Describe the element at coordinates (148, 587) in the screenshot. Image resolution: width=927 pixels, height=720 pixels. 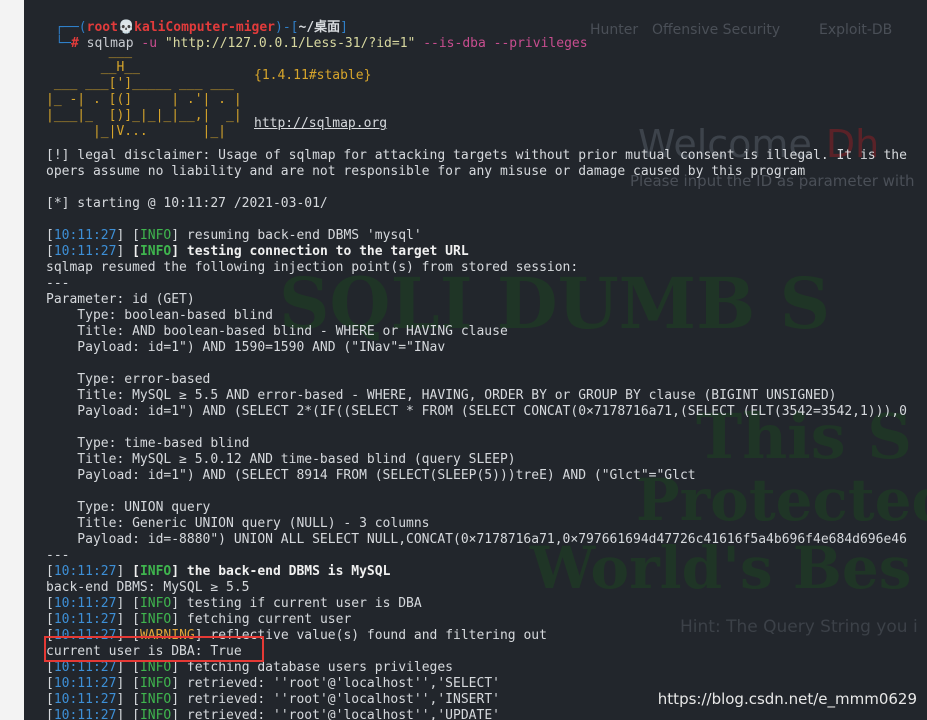
I see `backend-line: back-end DBMS: MySQL ≥ 5.5` at that location.